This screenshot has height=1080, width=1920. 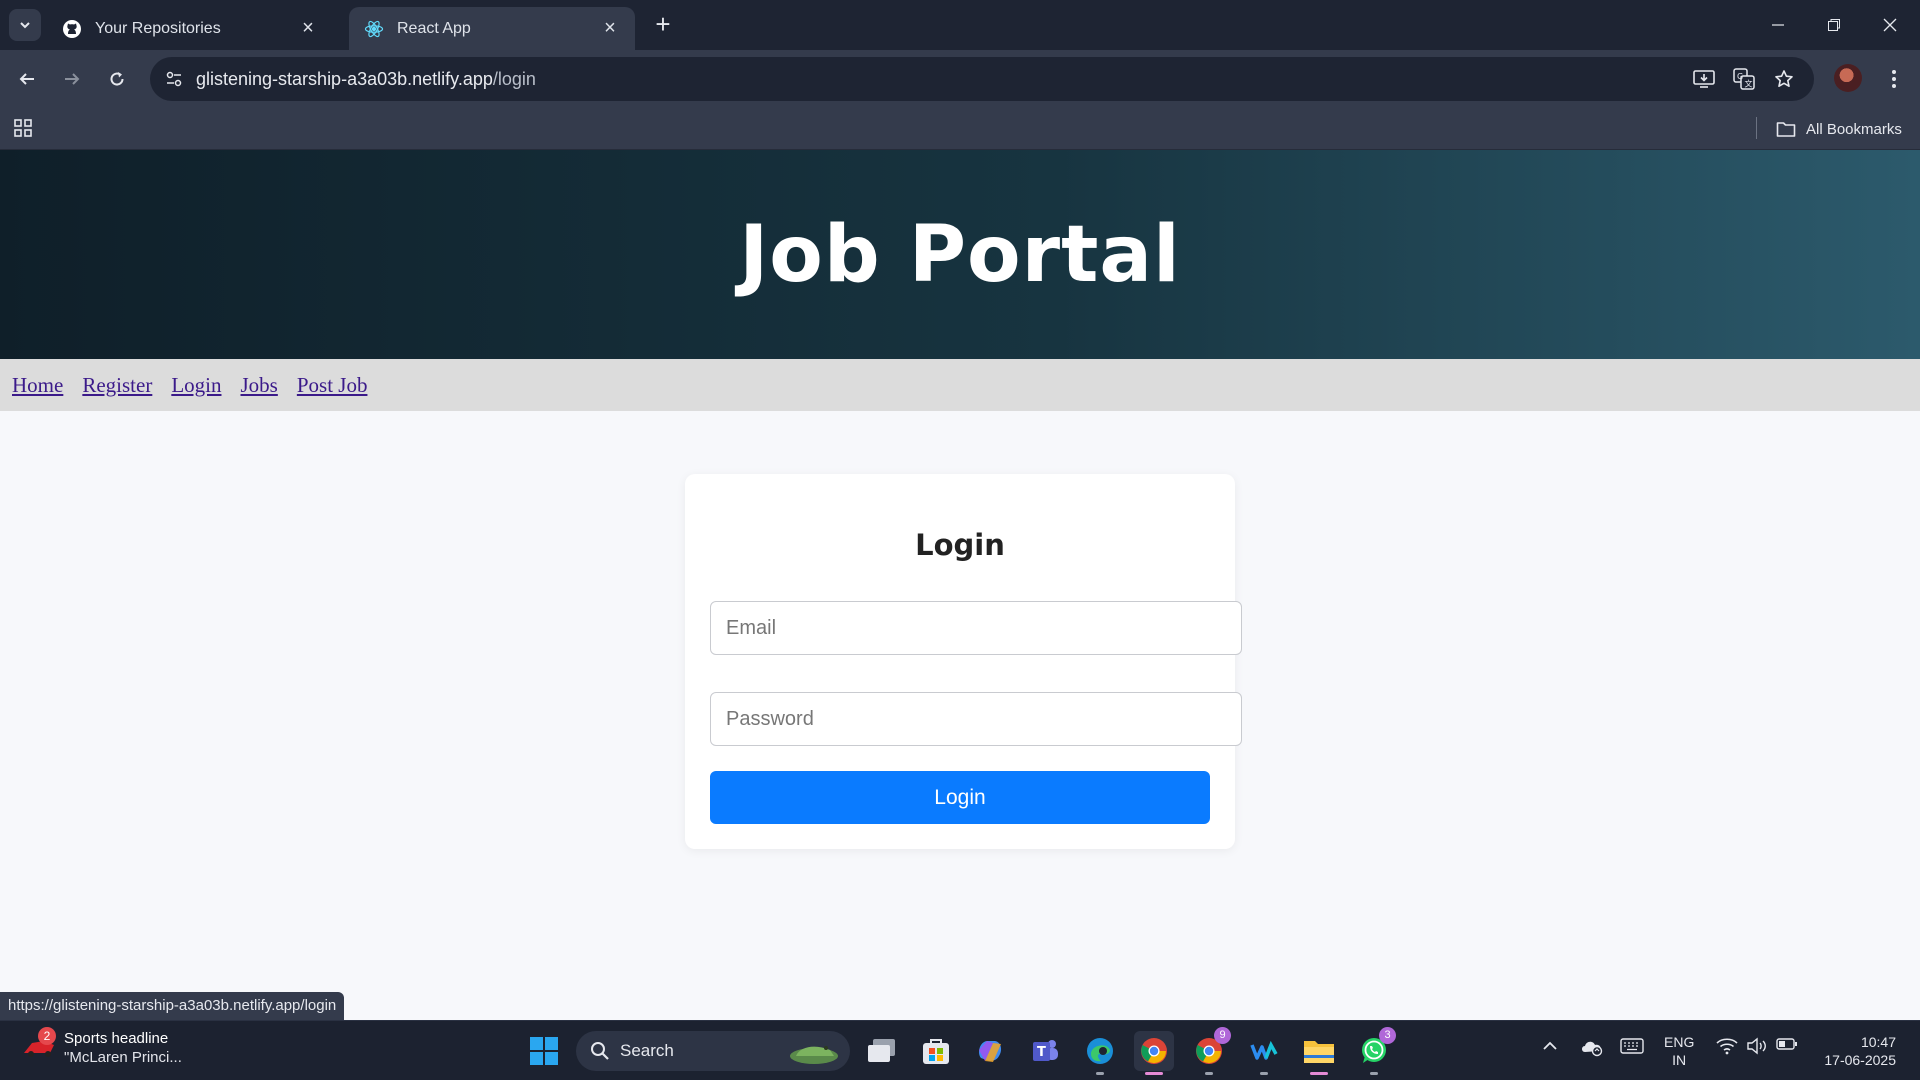 What do you see at coordinates (663, 24) in the screenshot?
I see `new-tab-button: +` at bounding box center [663, 24].